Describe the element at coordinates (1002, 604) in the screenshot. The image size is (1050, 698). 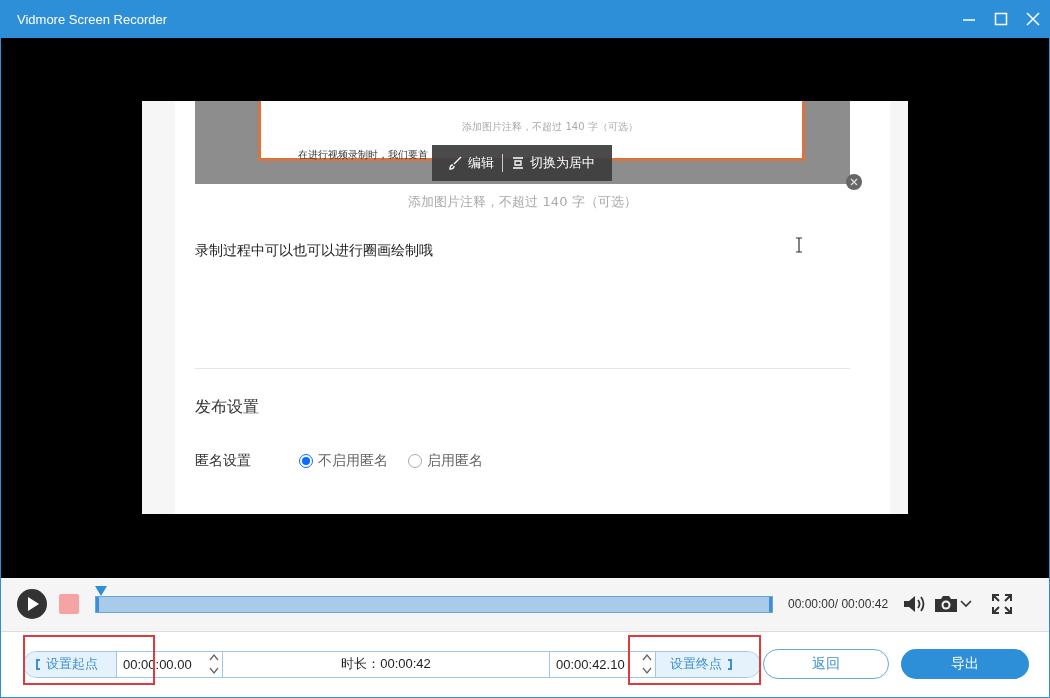
I see `fullscreen-icon` at that location.